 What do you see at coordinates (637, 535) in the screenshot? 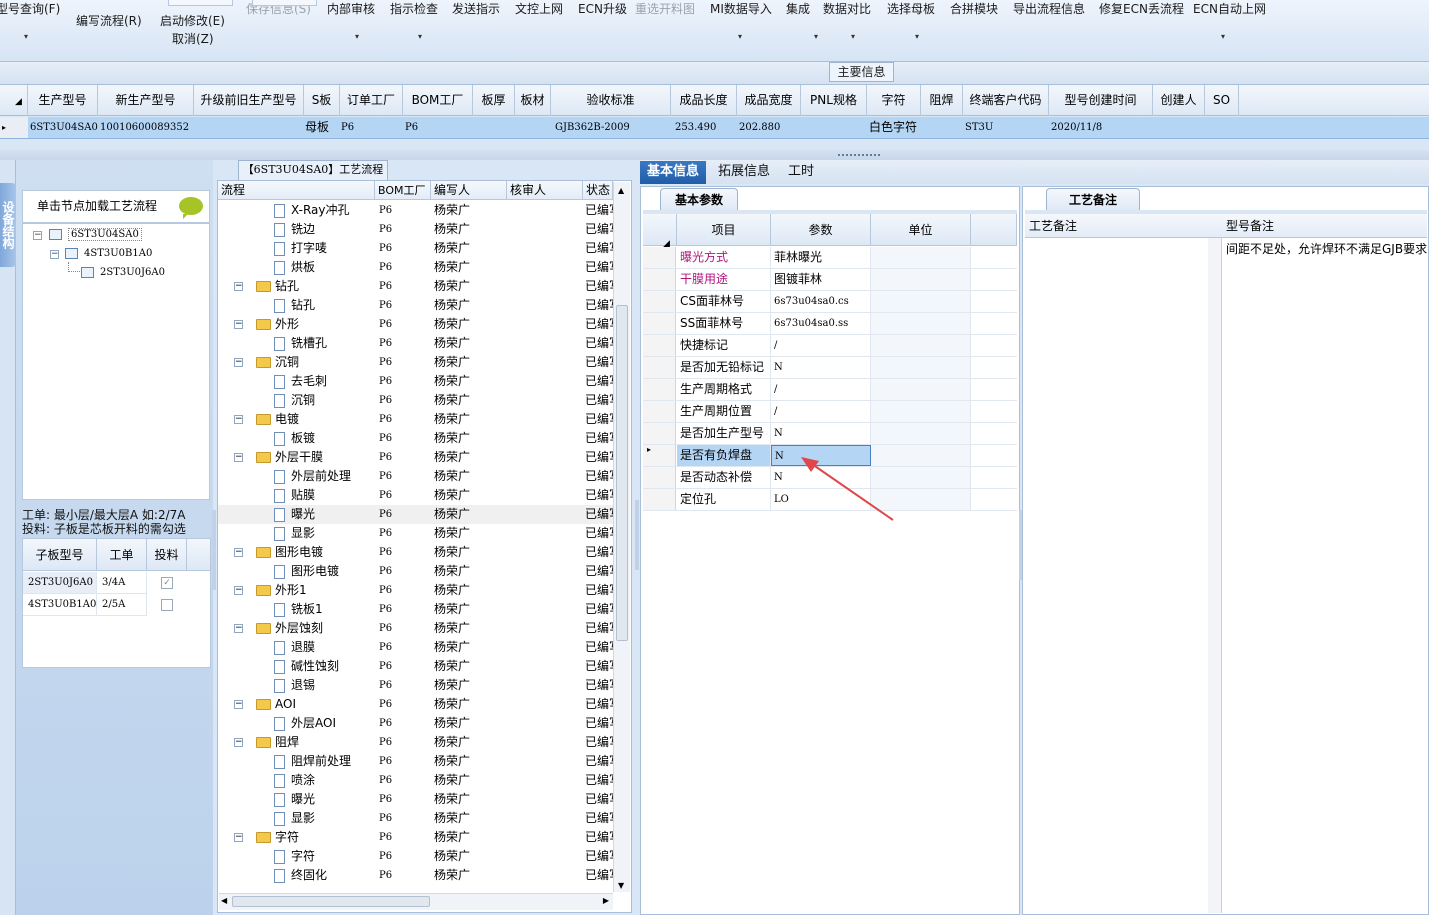
I see `panel-grip` at bounding box center [637, 535].